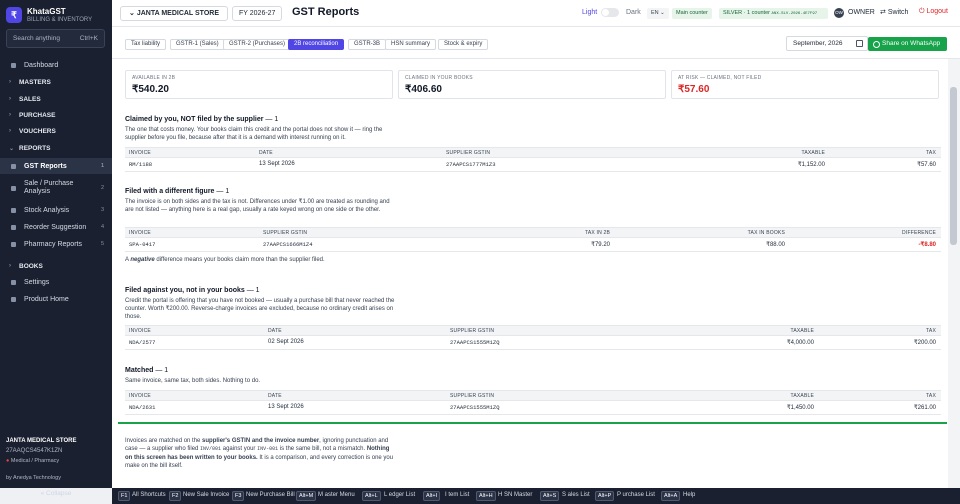  Describe the element at coordinates (597, 233) in the screenshot. I see `column-header: TAX IN 2B` at that location.